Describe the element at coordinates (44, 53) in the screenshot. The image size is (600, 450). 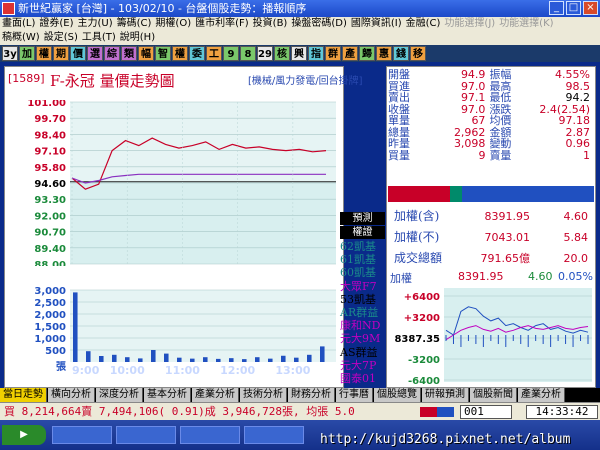
I see `toolbar-button-2: 權` at that location.